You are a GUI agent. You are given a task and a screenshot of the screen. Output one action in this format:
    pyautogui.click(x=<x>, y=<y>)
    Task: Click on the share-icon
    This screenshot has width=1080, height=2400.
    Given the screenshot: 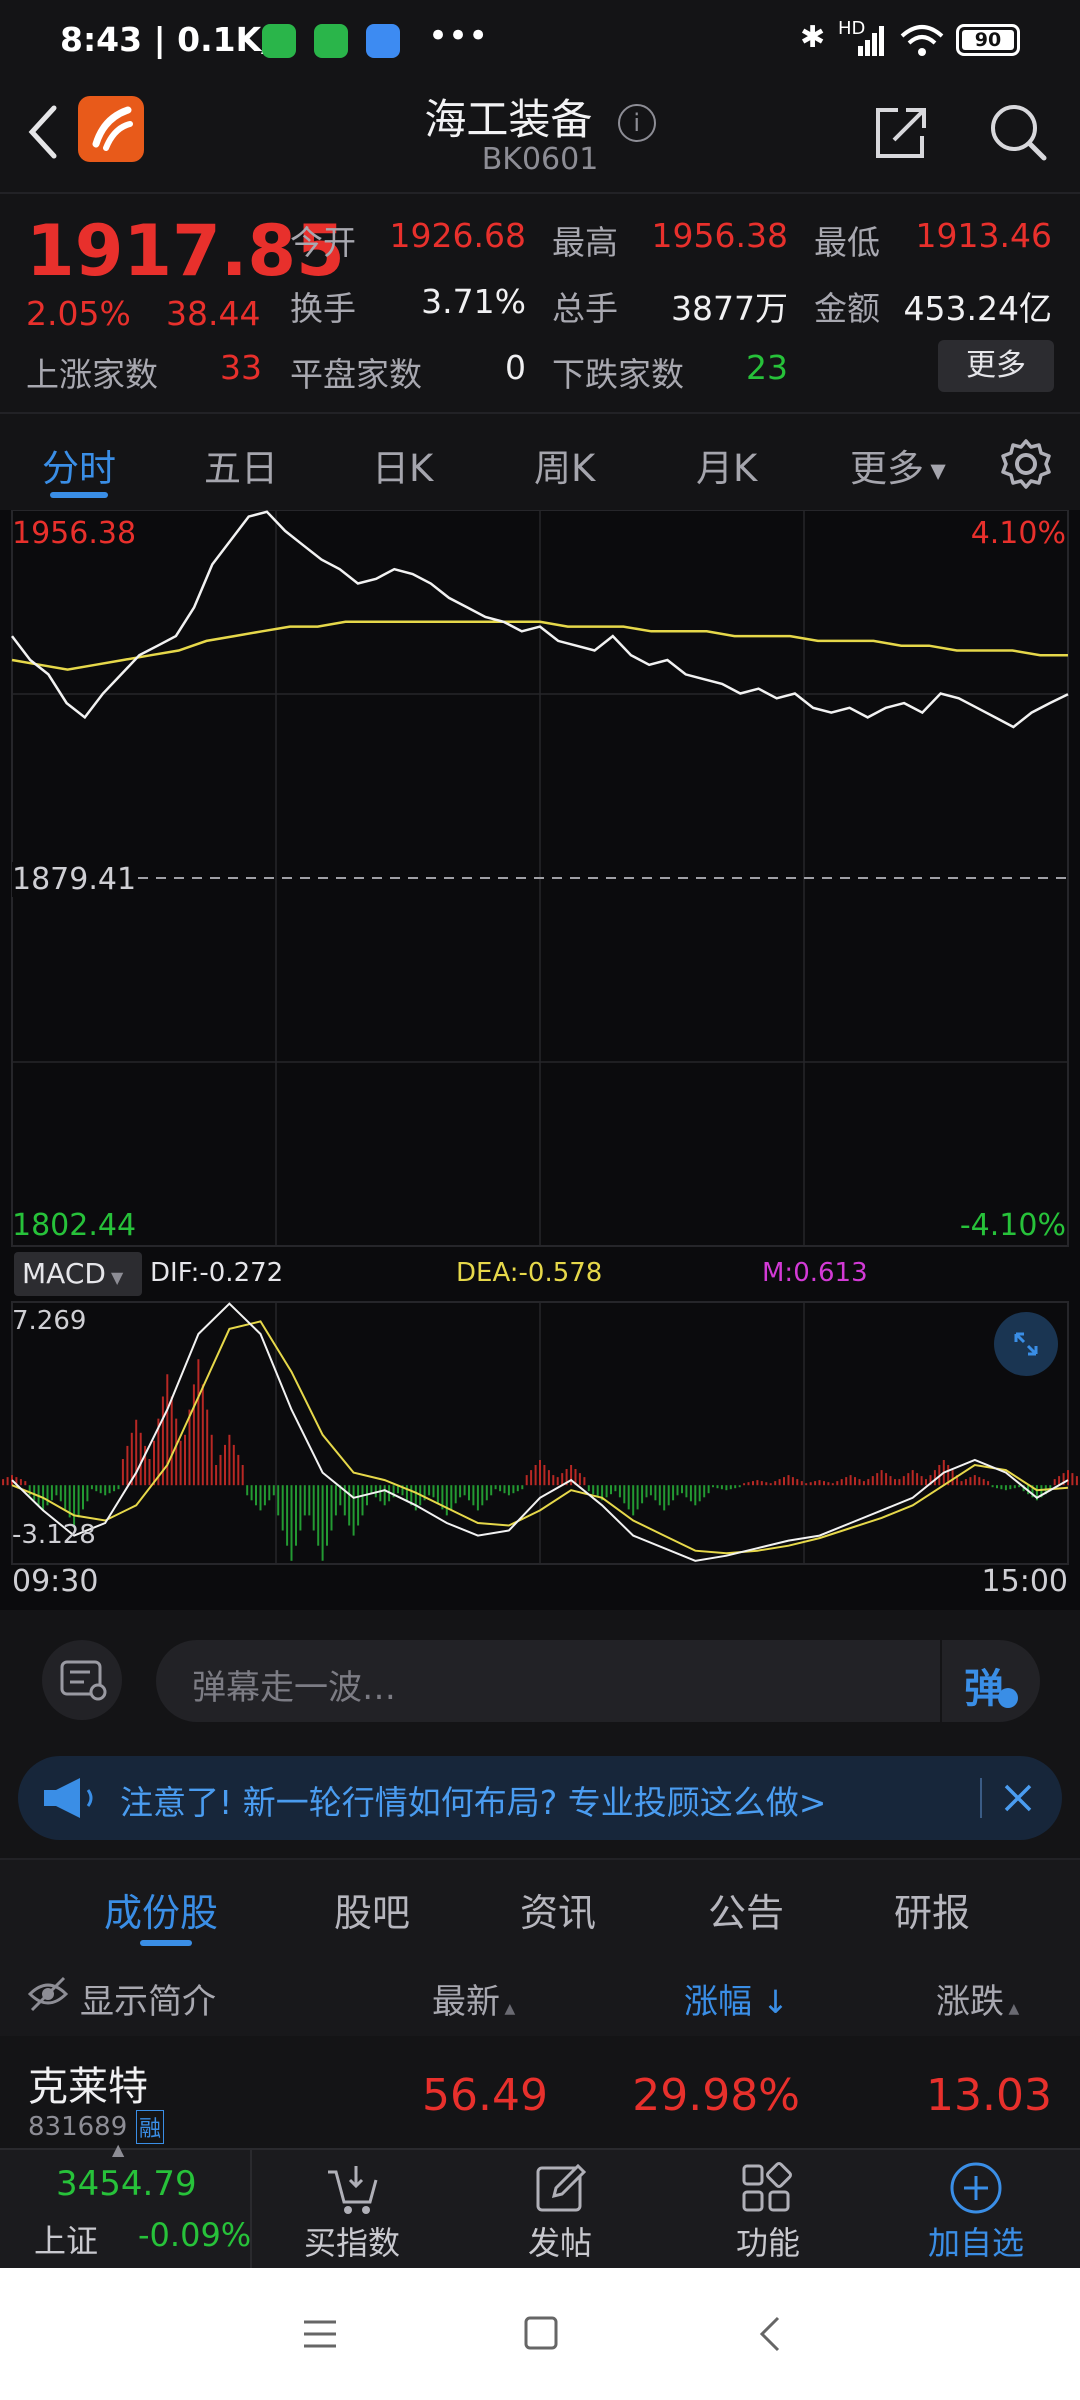 What is the action you would take?
    pyautogui.click(x=902, y=132)
    